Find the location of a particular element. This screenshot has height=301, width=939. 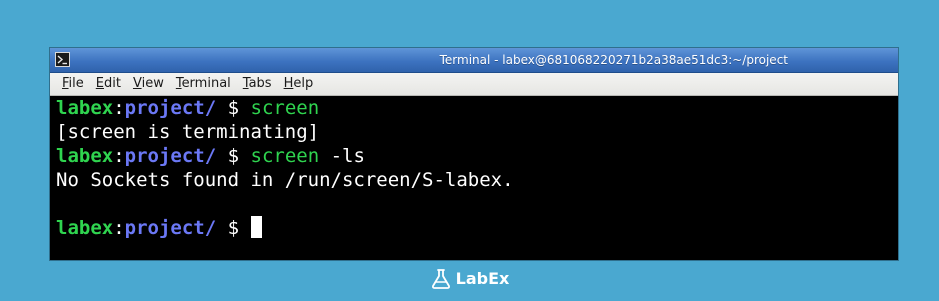

output-text: No Sockets found in /run/screen/S-labex. is located at coordinates (285, 180).